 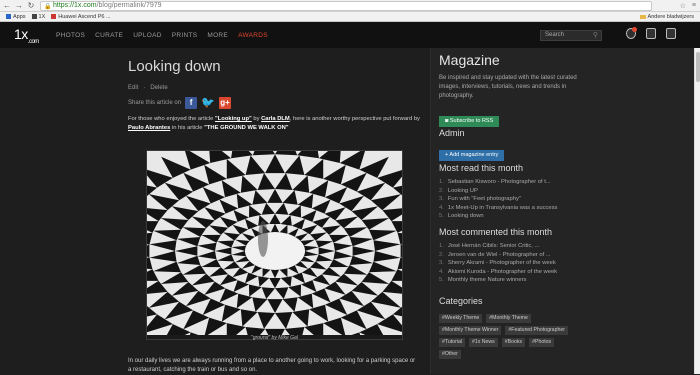 I want to click on sidebar-title: Magazine, so click(x=469, y=60).